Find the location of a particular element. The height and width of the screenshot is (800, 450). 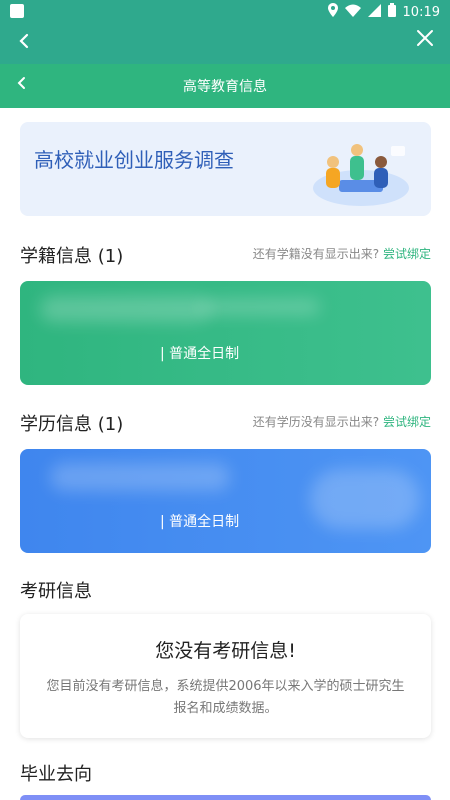

education-hint: 还有学历没有显示出来? 尝试绑定 is located at coordinates (342, 421).